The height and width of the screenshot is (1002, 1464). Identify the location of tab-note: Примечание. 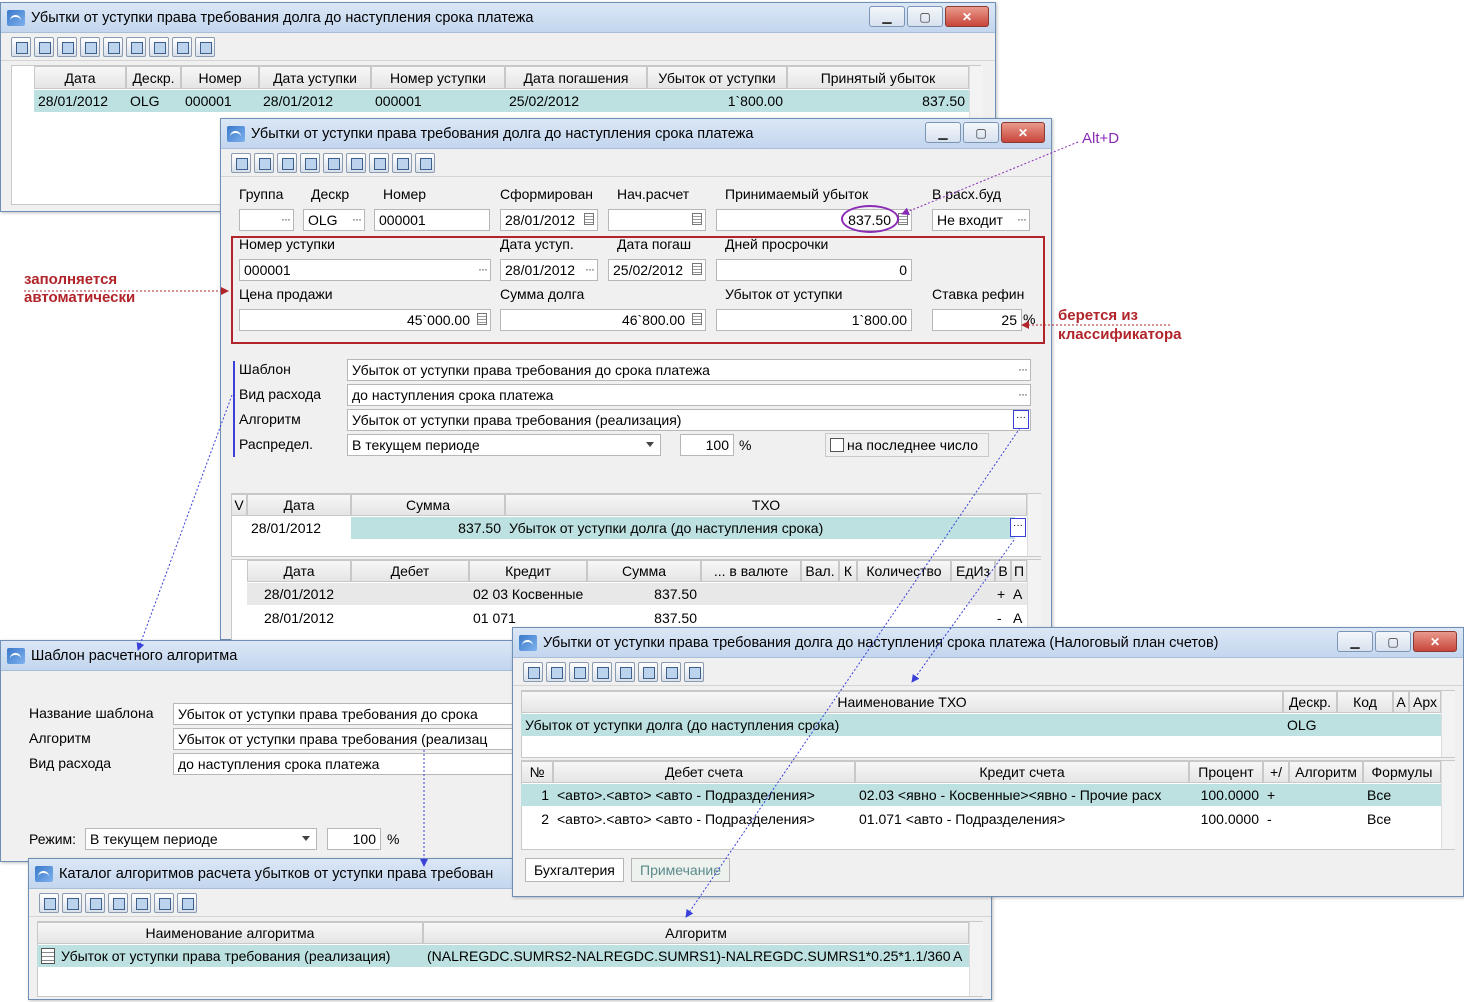
(681, 870).